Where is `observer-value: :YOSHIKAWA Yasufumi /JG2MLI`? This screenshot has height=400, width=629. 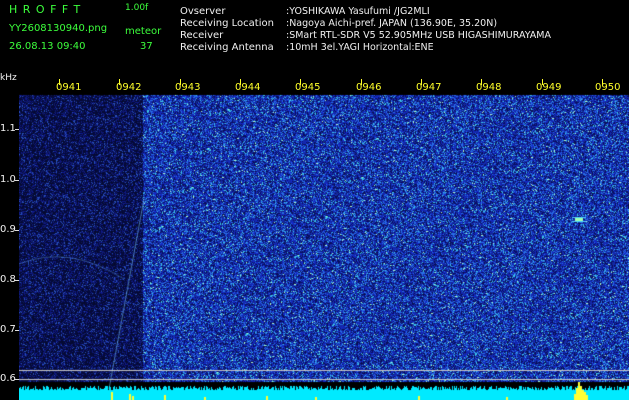 observer-value: :YOSHIKAWA Yasufumi /JG2MLI is located at coordinates (358, 11).